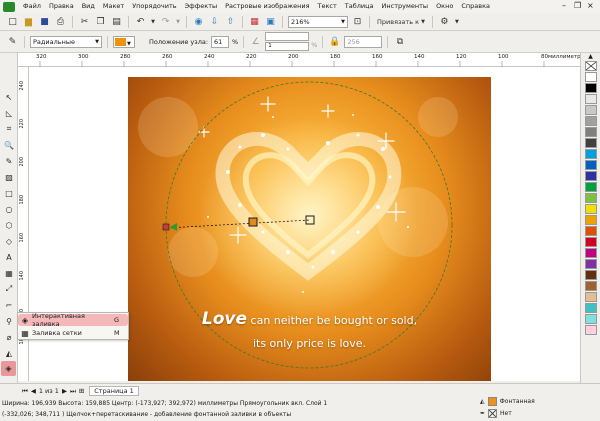  Describe the element at coordinates (444, 21) in the screenshot. I see `options-icon: ⚙` at that location.